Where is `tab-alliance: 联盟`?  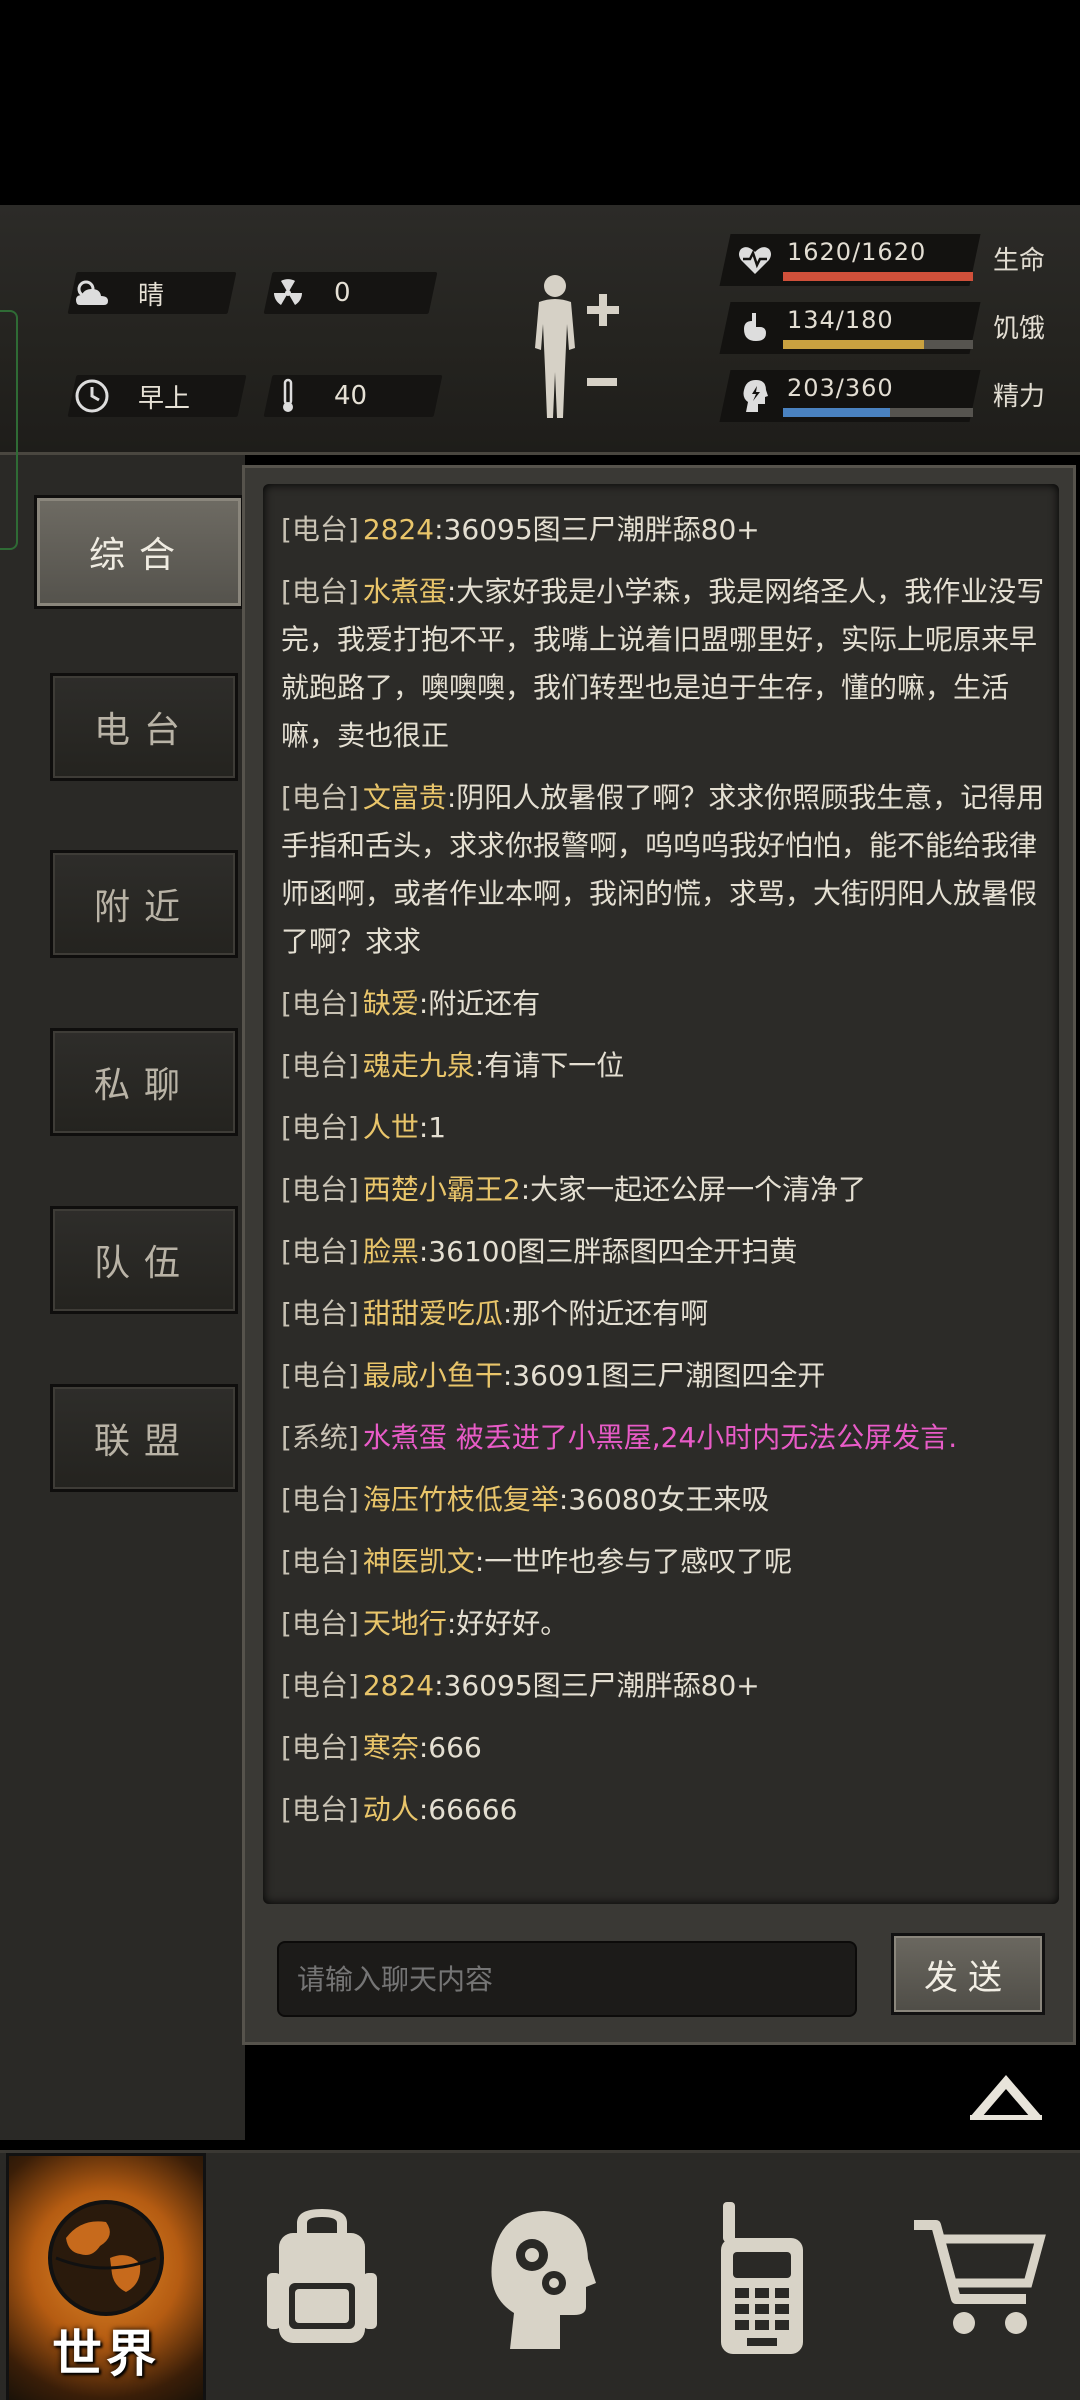 tab-alliance: 联盟 is located at coordinates (144, 1438).